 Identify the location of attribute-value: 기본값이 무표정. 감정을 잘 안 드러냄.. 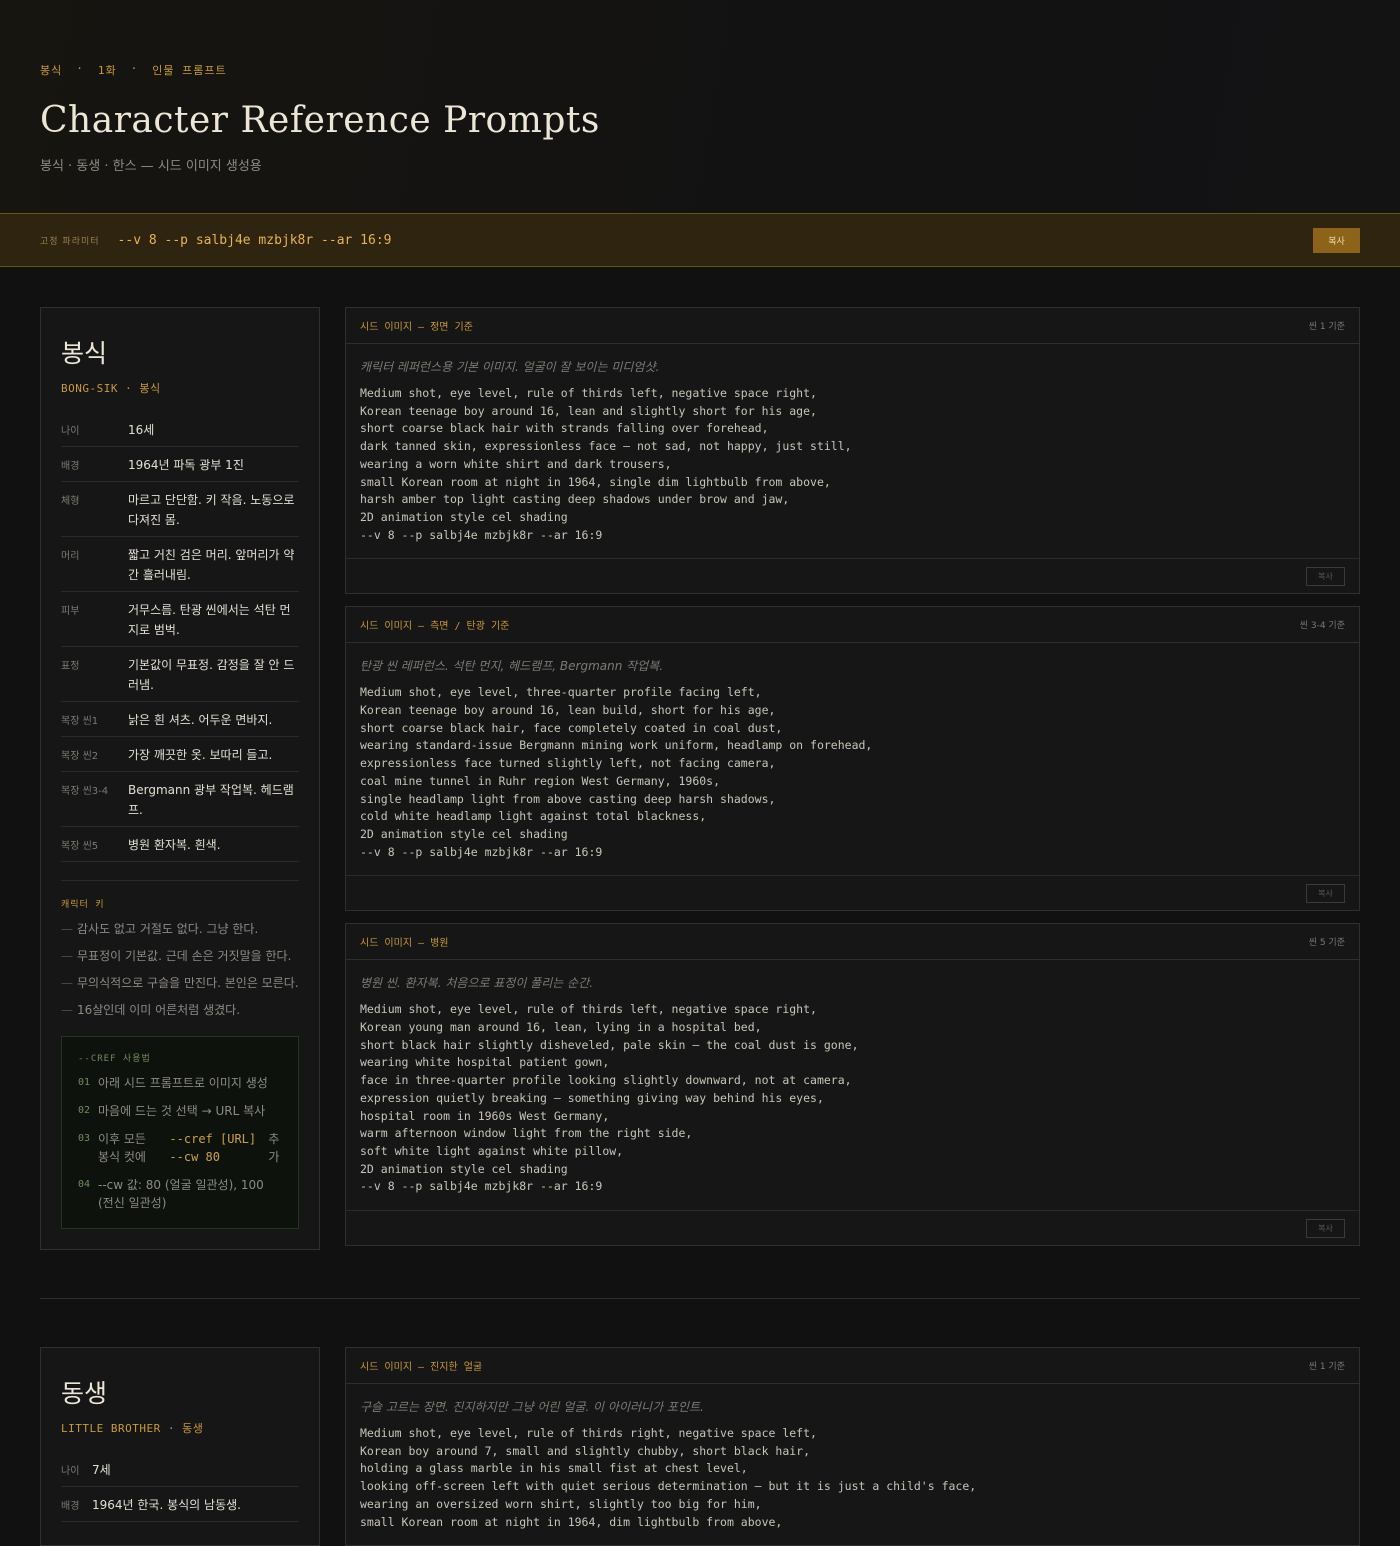
(211, 675).